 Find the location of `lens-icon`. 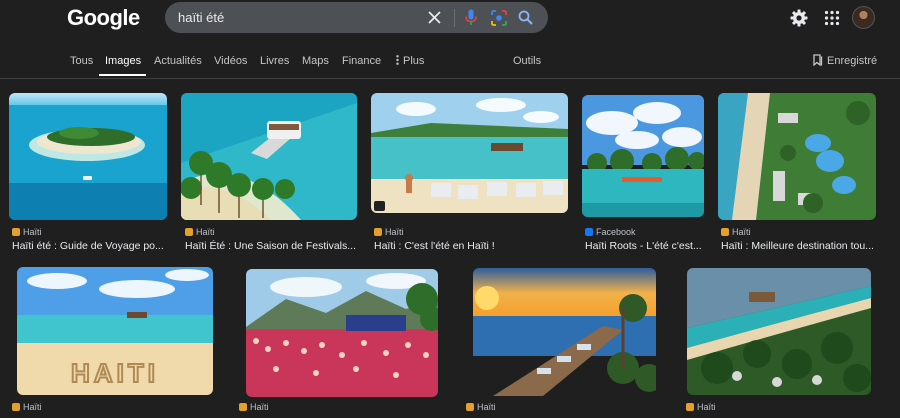

lens-icon is located at coordinates (498, 17).